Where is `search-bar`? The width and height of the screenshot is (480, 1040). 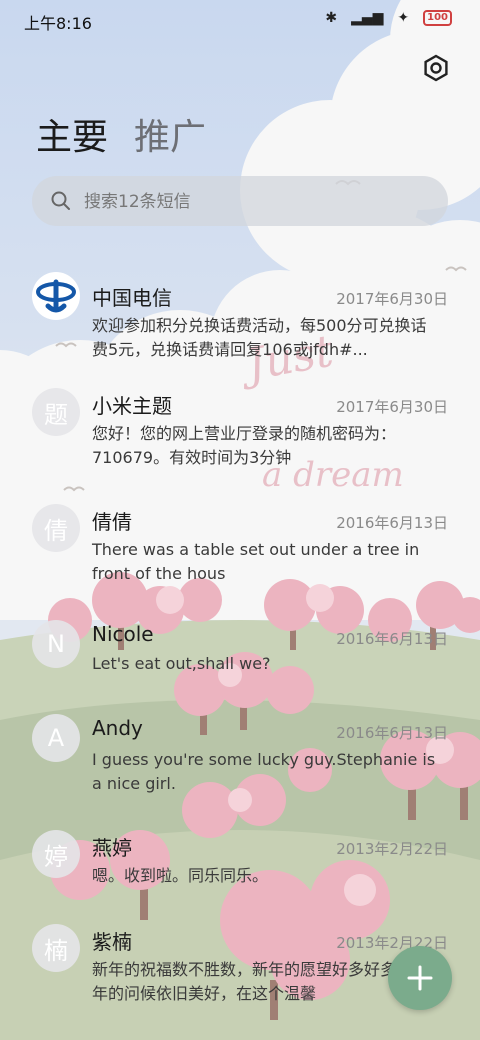 search-bar is located at coordinates (240, 202).